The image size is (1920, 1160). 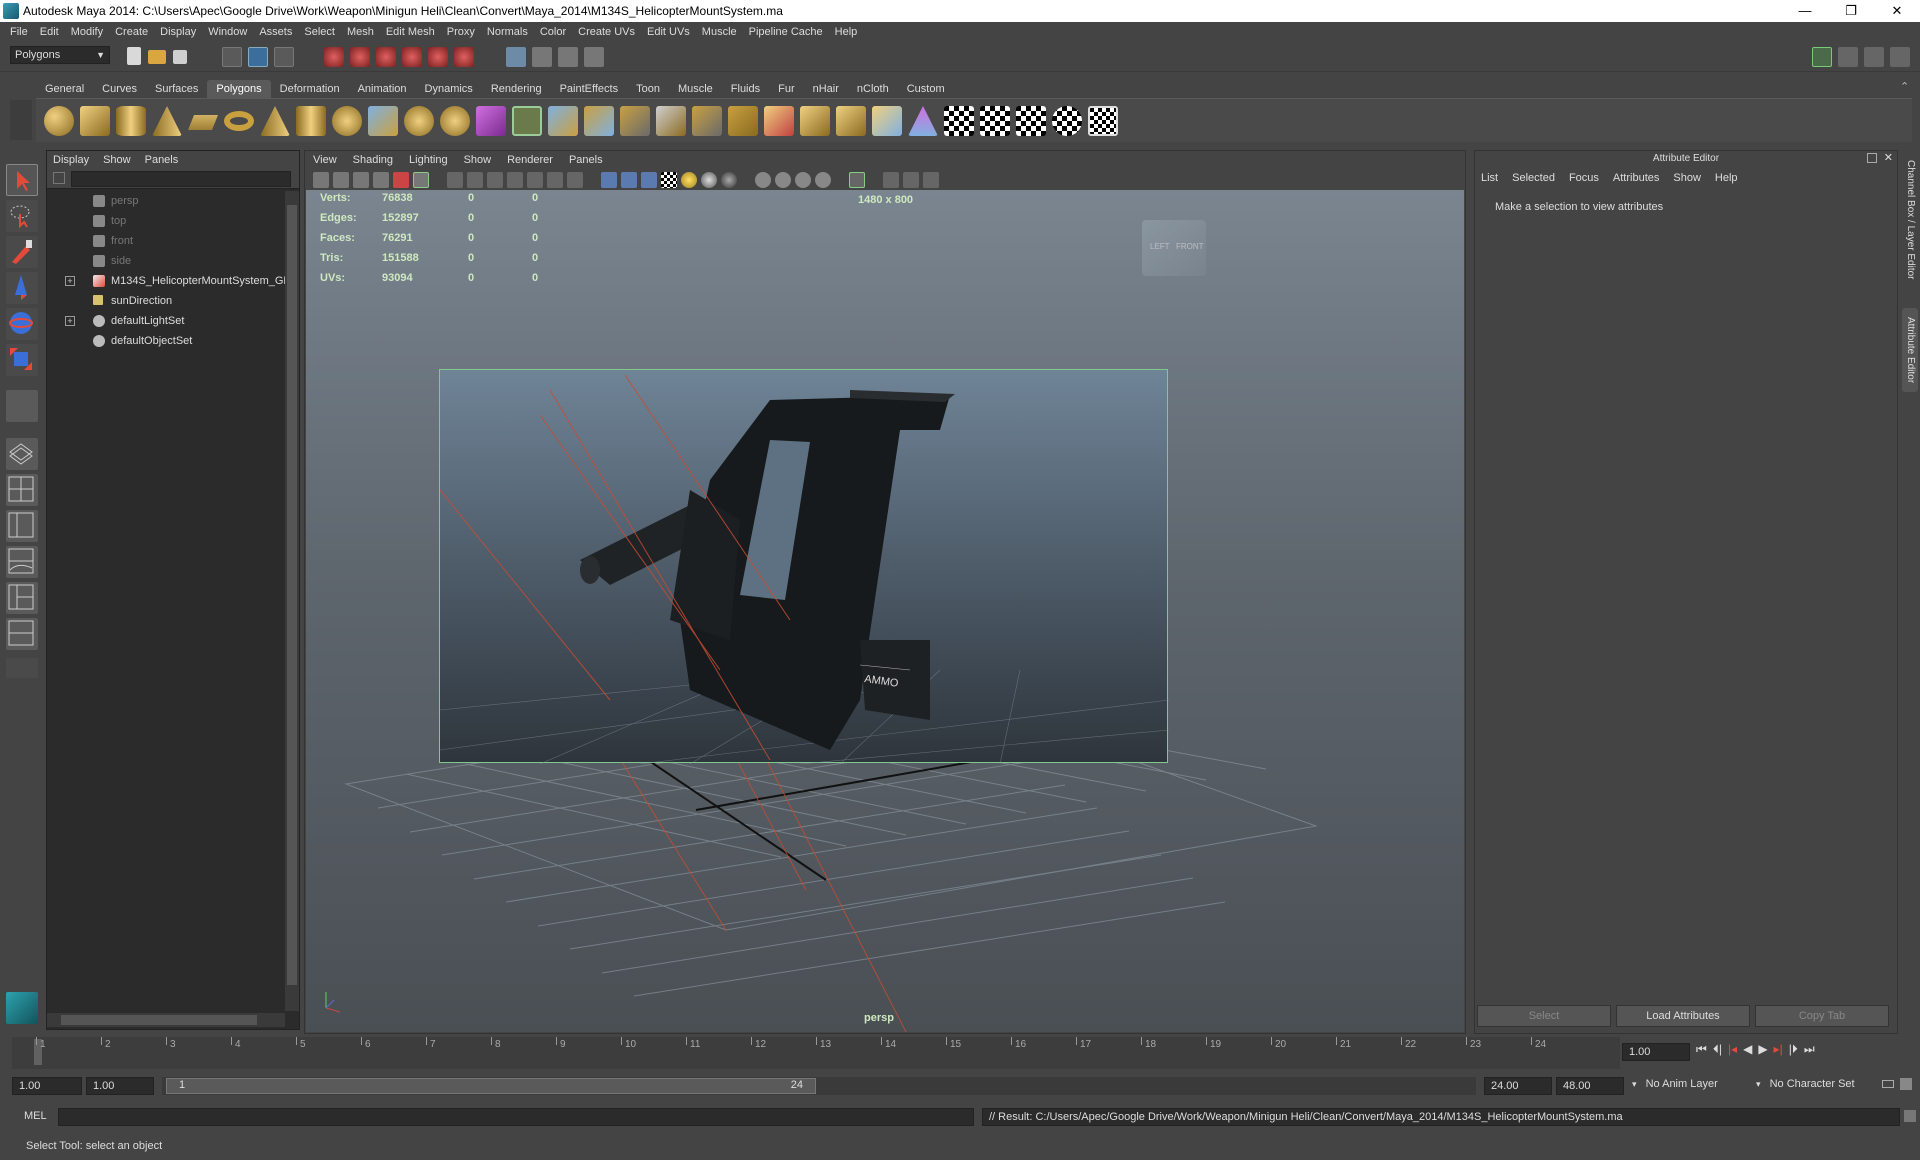 I want to click on range-slider-handle: 1 24, so click(x=491, y=1086).